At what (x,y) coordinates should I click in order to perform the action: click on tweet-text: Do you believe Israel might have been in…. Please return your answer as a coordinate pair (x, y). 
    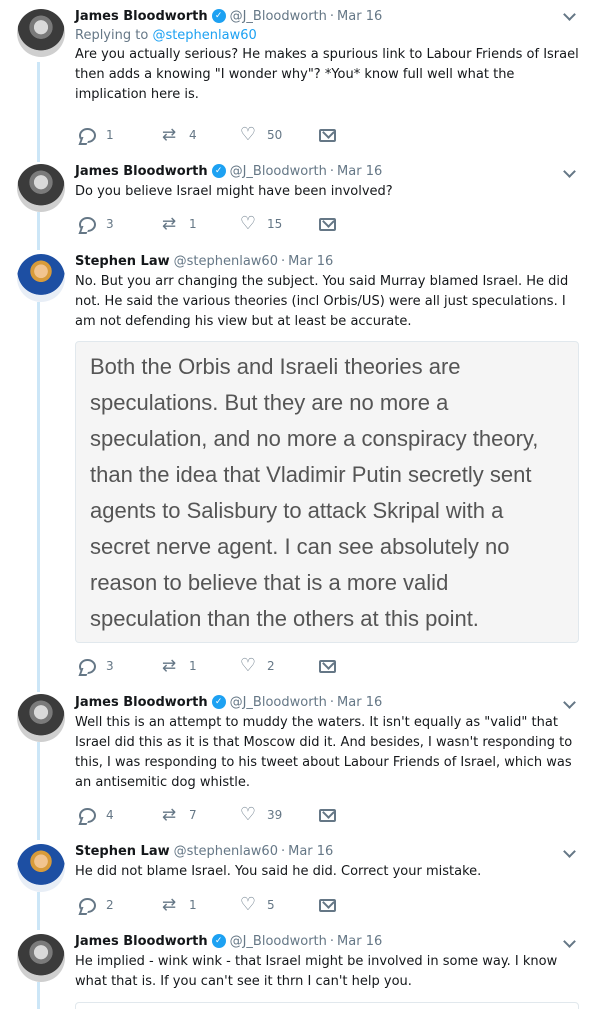
    Looking at the image, I should click on (234, 191).